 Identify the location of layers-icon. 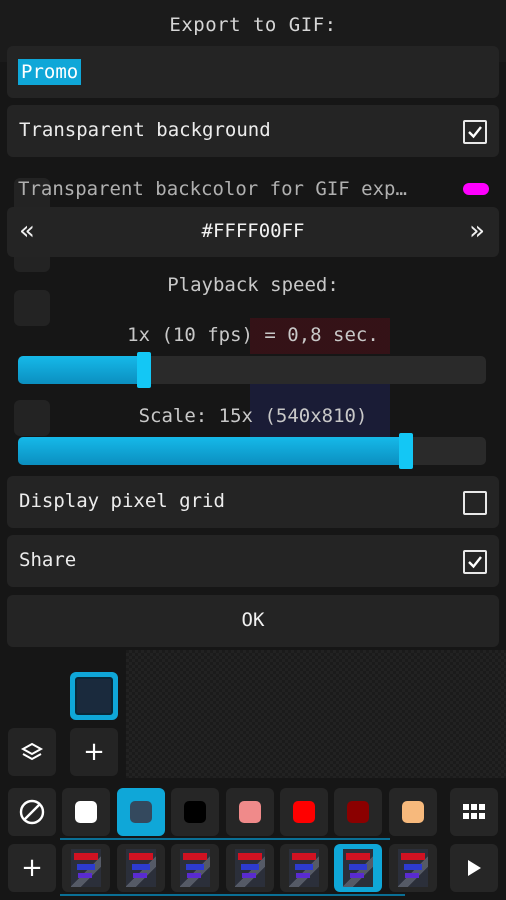
(32, 751).